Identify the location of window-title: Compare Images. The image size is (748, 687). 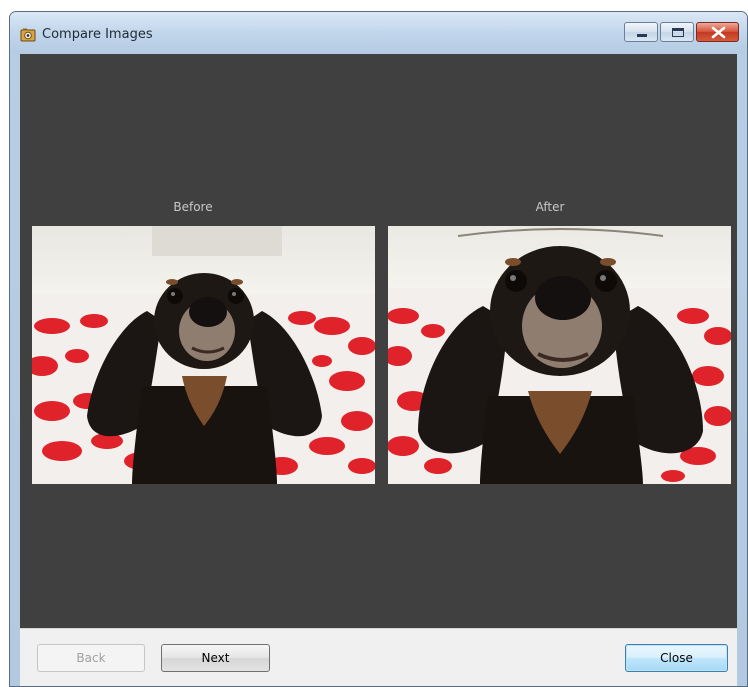
(97, 34).